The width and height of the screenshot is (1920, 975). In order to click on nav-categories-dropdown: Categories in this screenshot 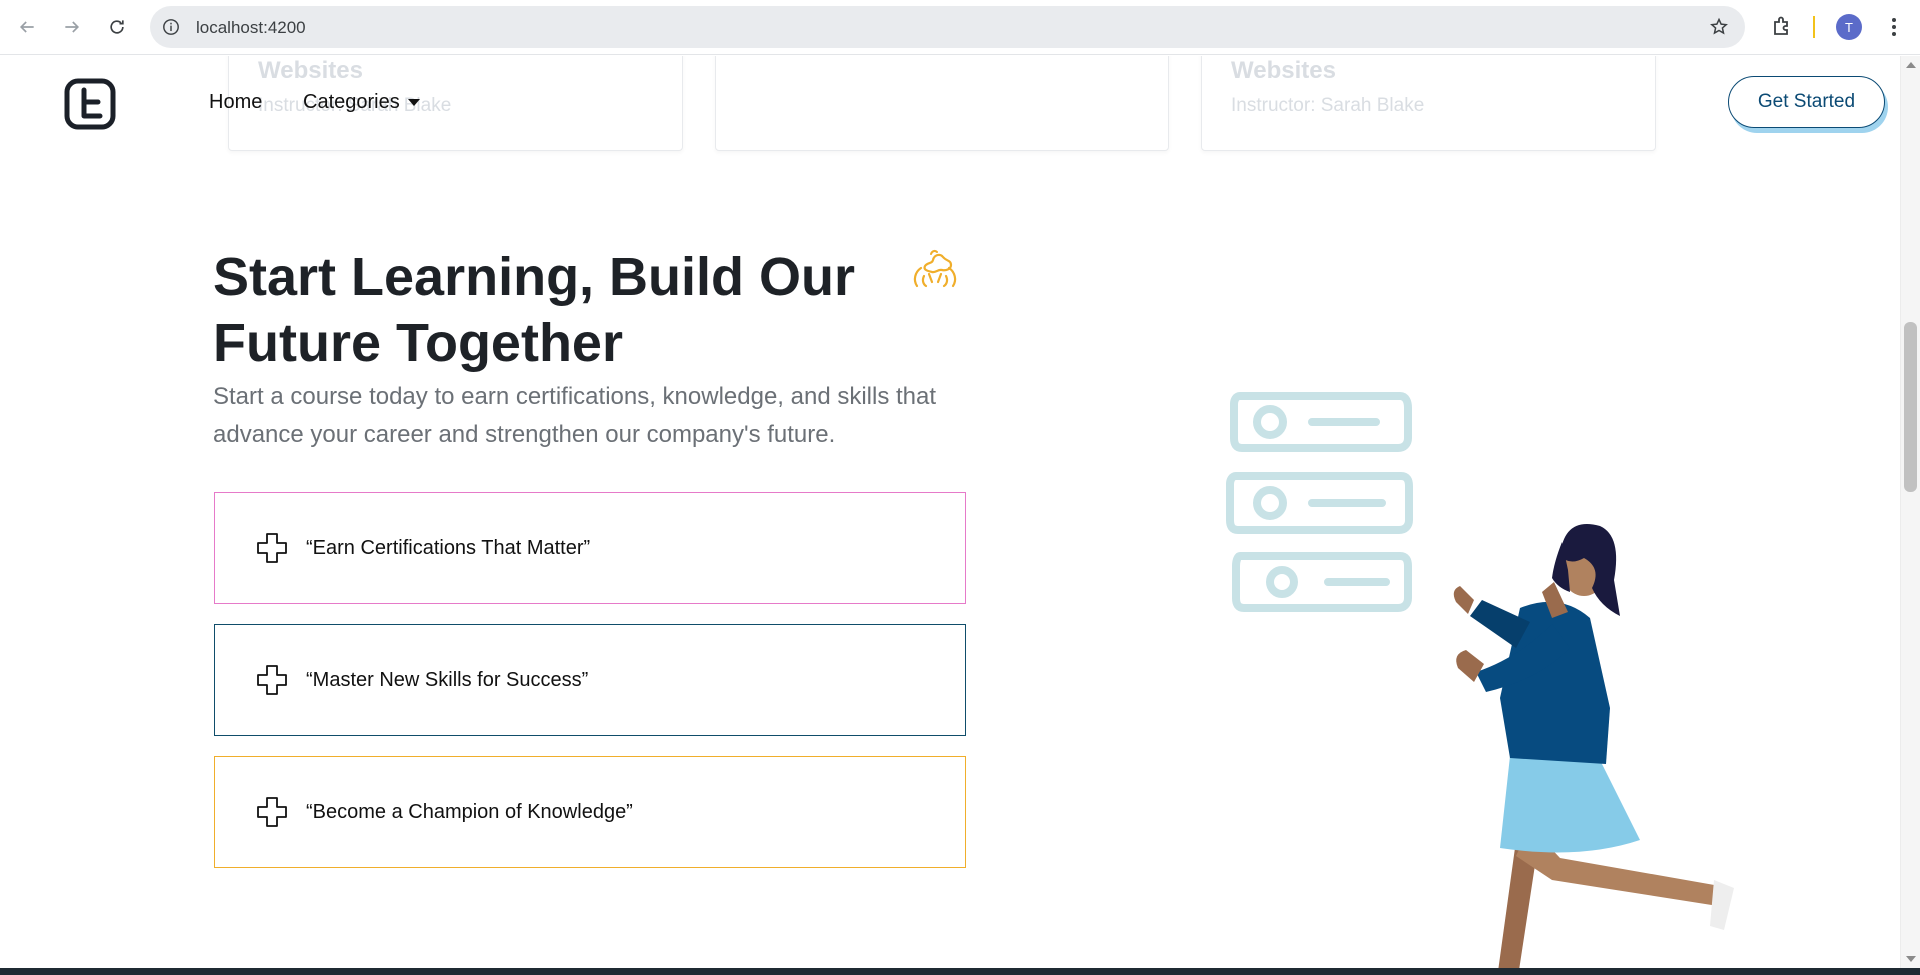, I will do `click(361, 102)`.